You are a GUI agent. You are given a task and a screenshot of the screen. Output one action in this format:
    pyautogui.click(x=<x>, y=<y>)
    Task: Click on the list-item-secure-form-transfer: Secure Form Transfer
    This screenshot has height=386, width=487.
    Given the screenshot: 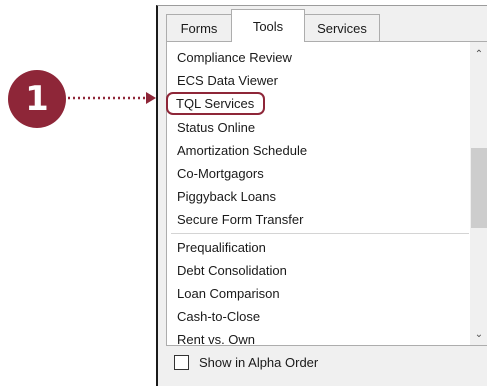 What is the action you would take?
    pyautogui.click(x=321, y=219)
    